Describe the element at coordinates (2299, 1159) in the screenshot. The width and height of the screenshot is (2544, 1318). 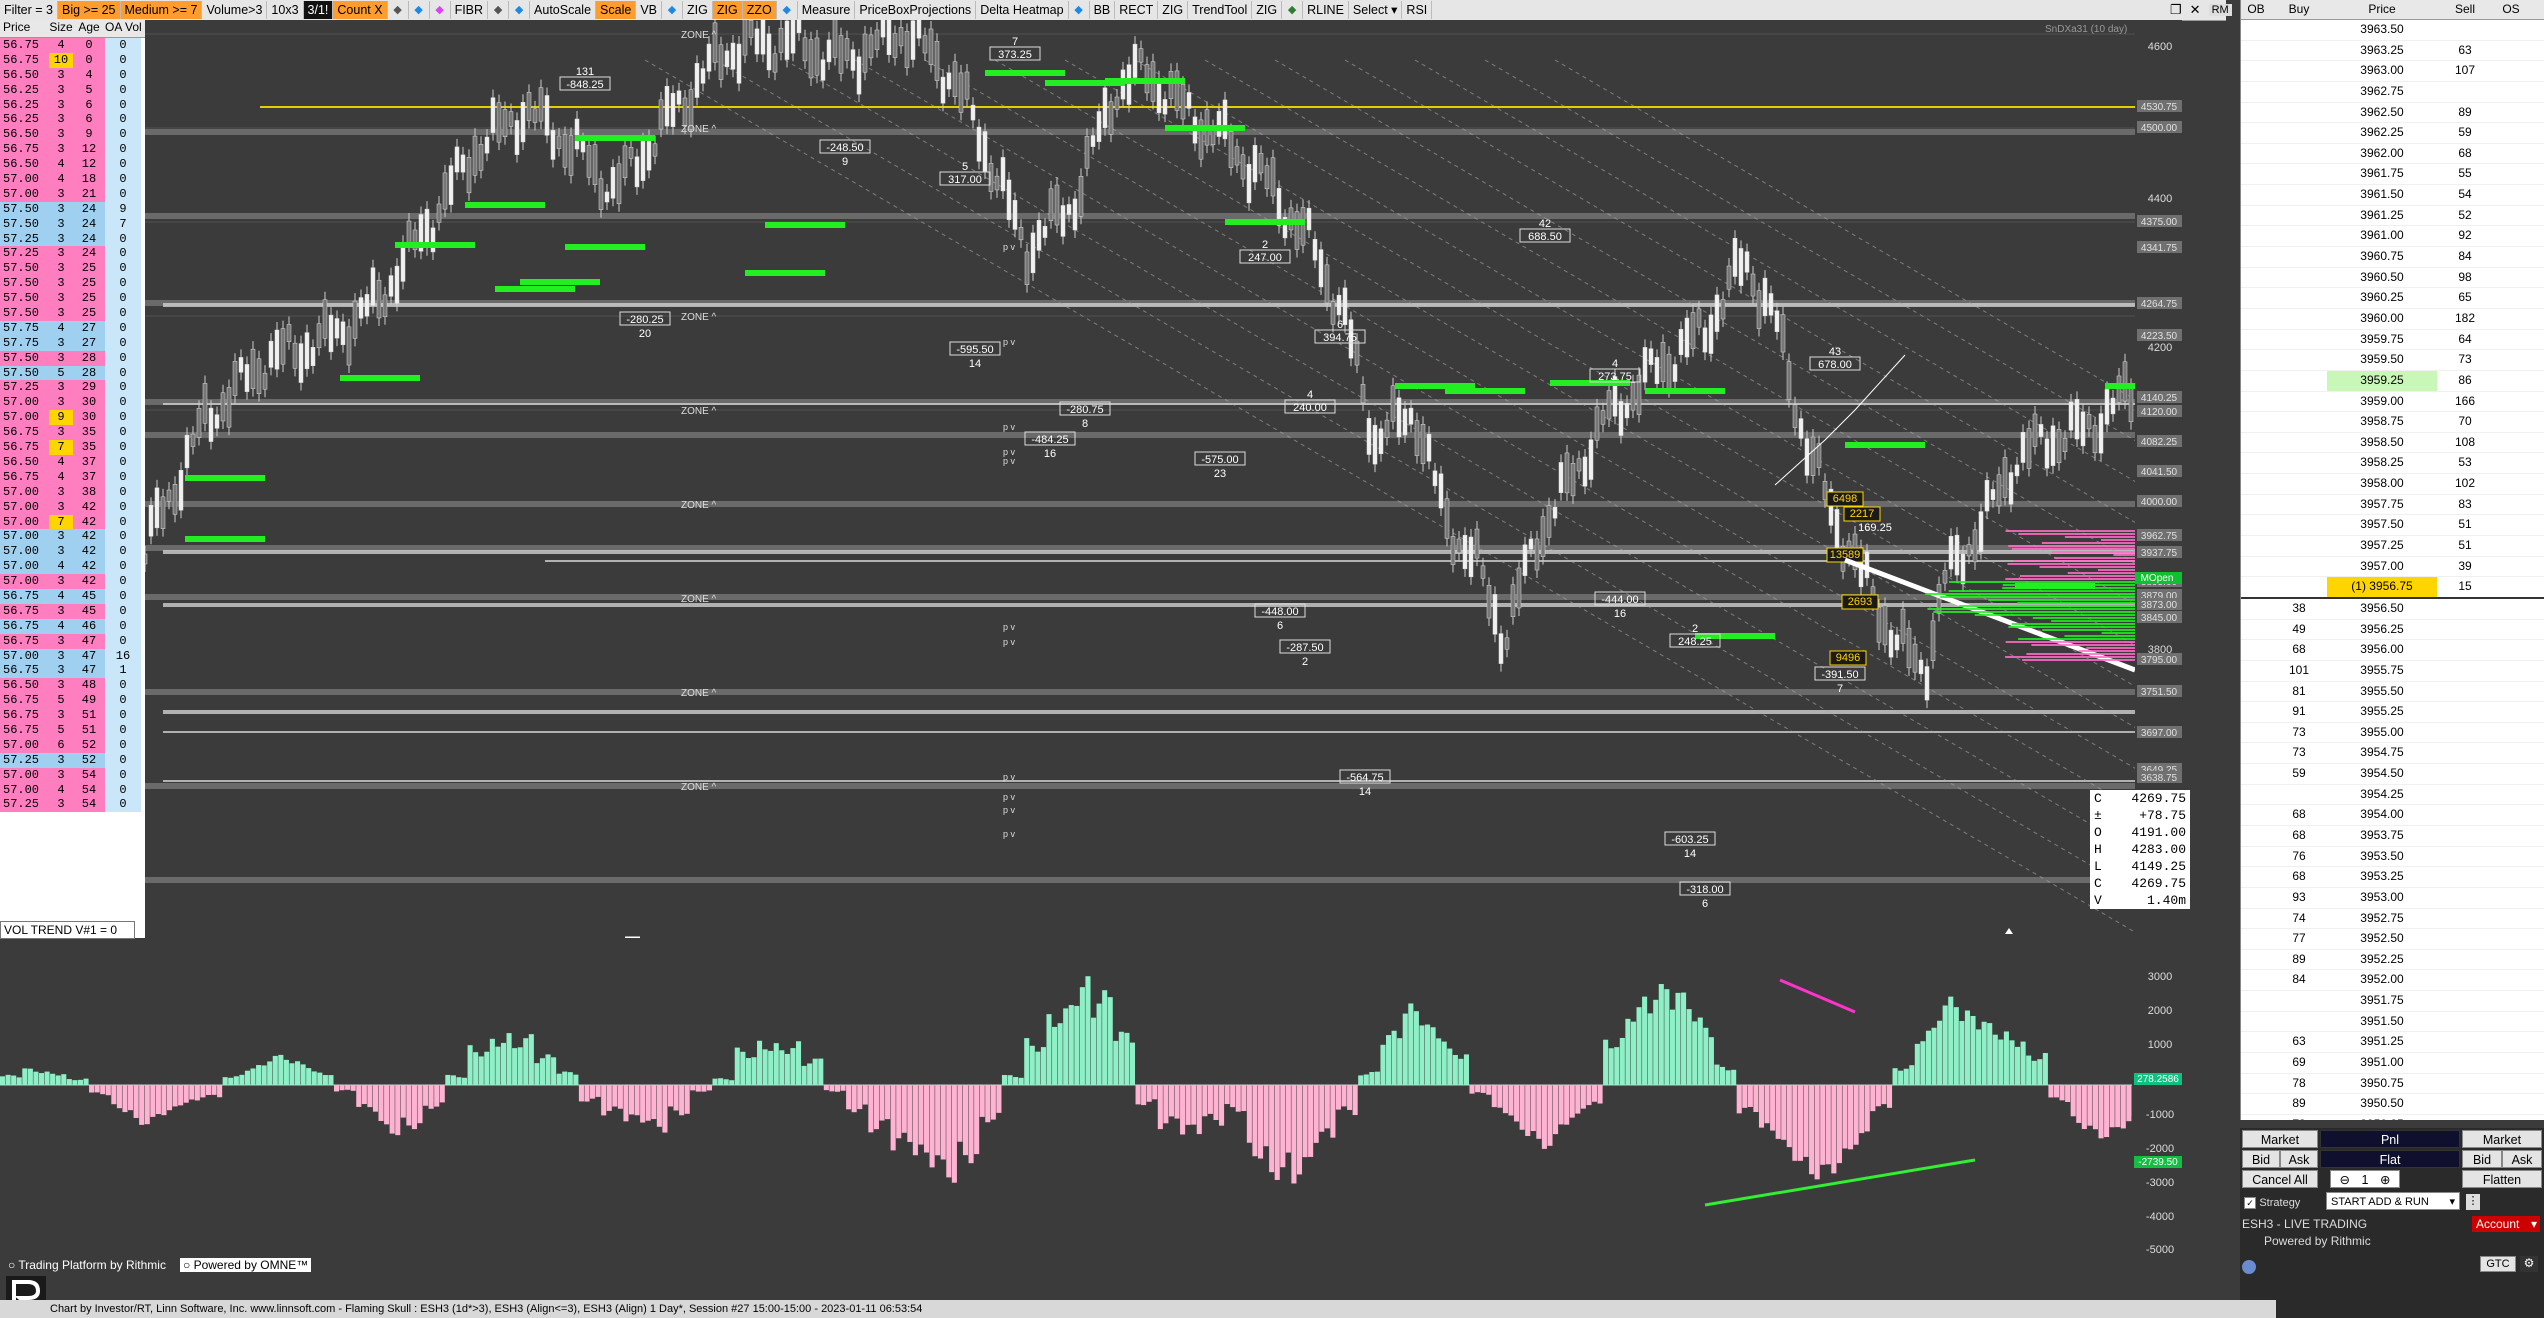
I see `ask-button: Ask` at that location.